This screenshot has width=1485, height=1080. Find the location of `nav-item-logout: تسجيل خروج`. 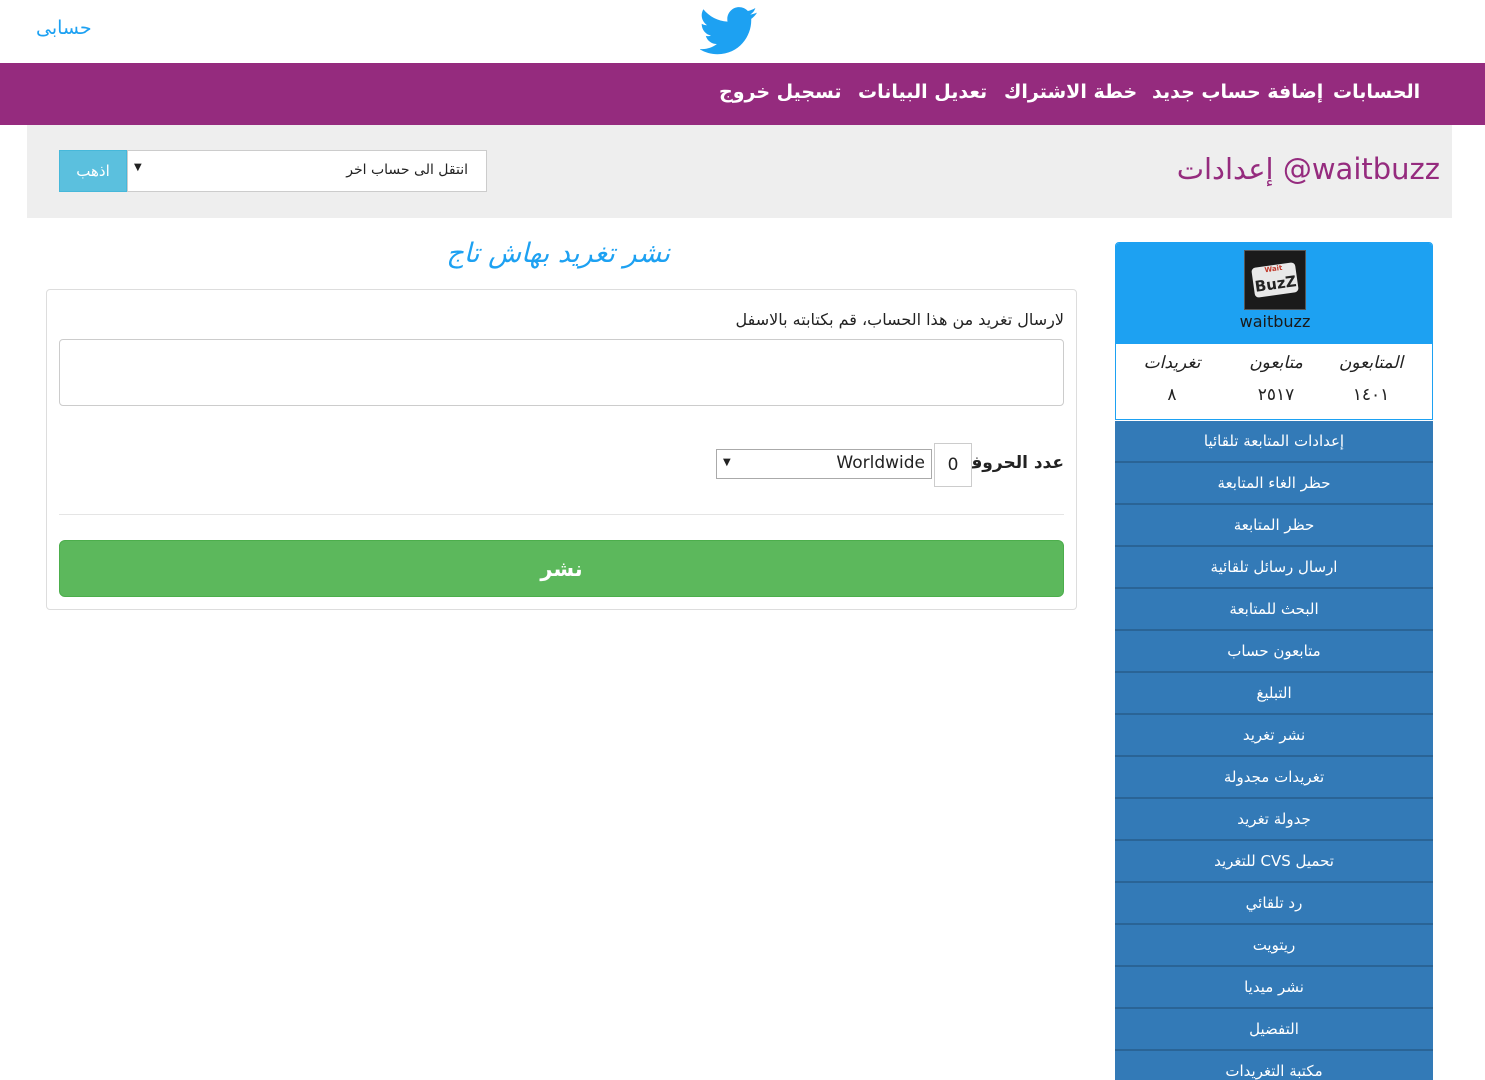

nav-item-logout: تسجيل خروج is located at coordinates (780, 92).